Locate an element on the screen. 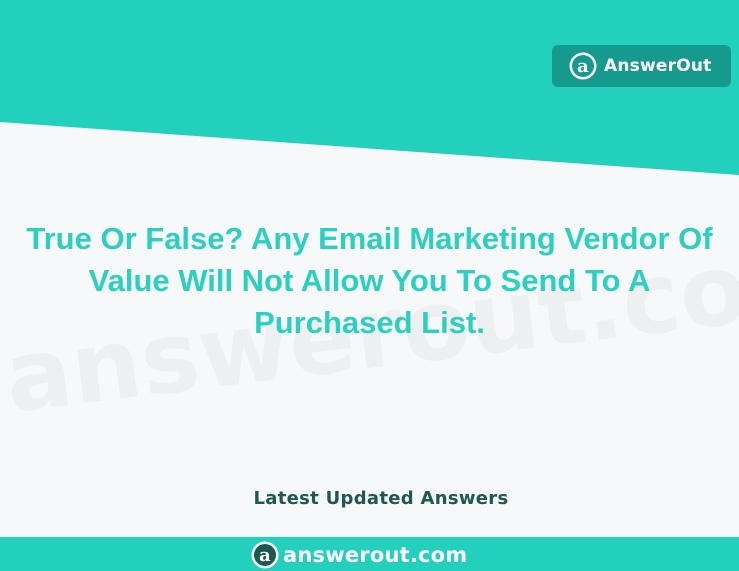 This screenshot has height=571, width=739. brand-name: AnswerOut is located at coordinates (658, 66).